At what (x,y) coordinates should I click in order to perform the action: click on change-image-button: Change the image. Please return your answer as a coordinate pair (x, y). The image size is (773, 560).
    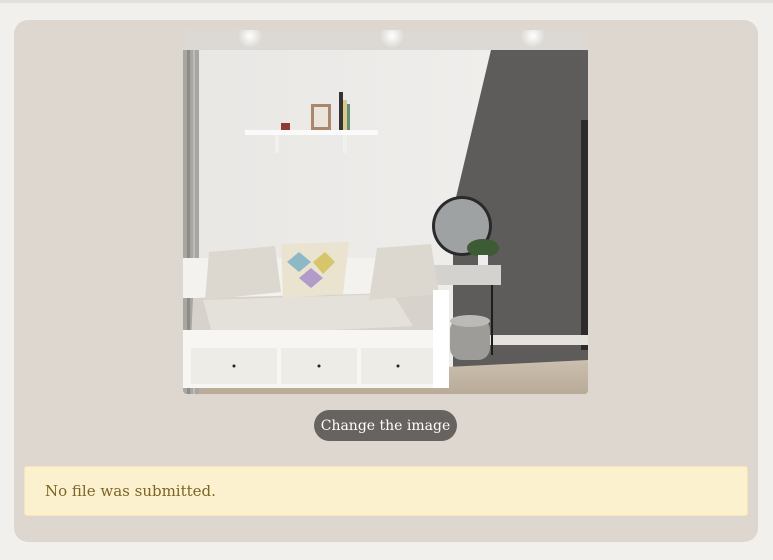
    Looking at the image, I should click on (385, 425).